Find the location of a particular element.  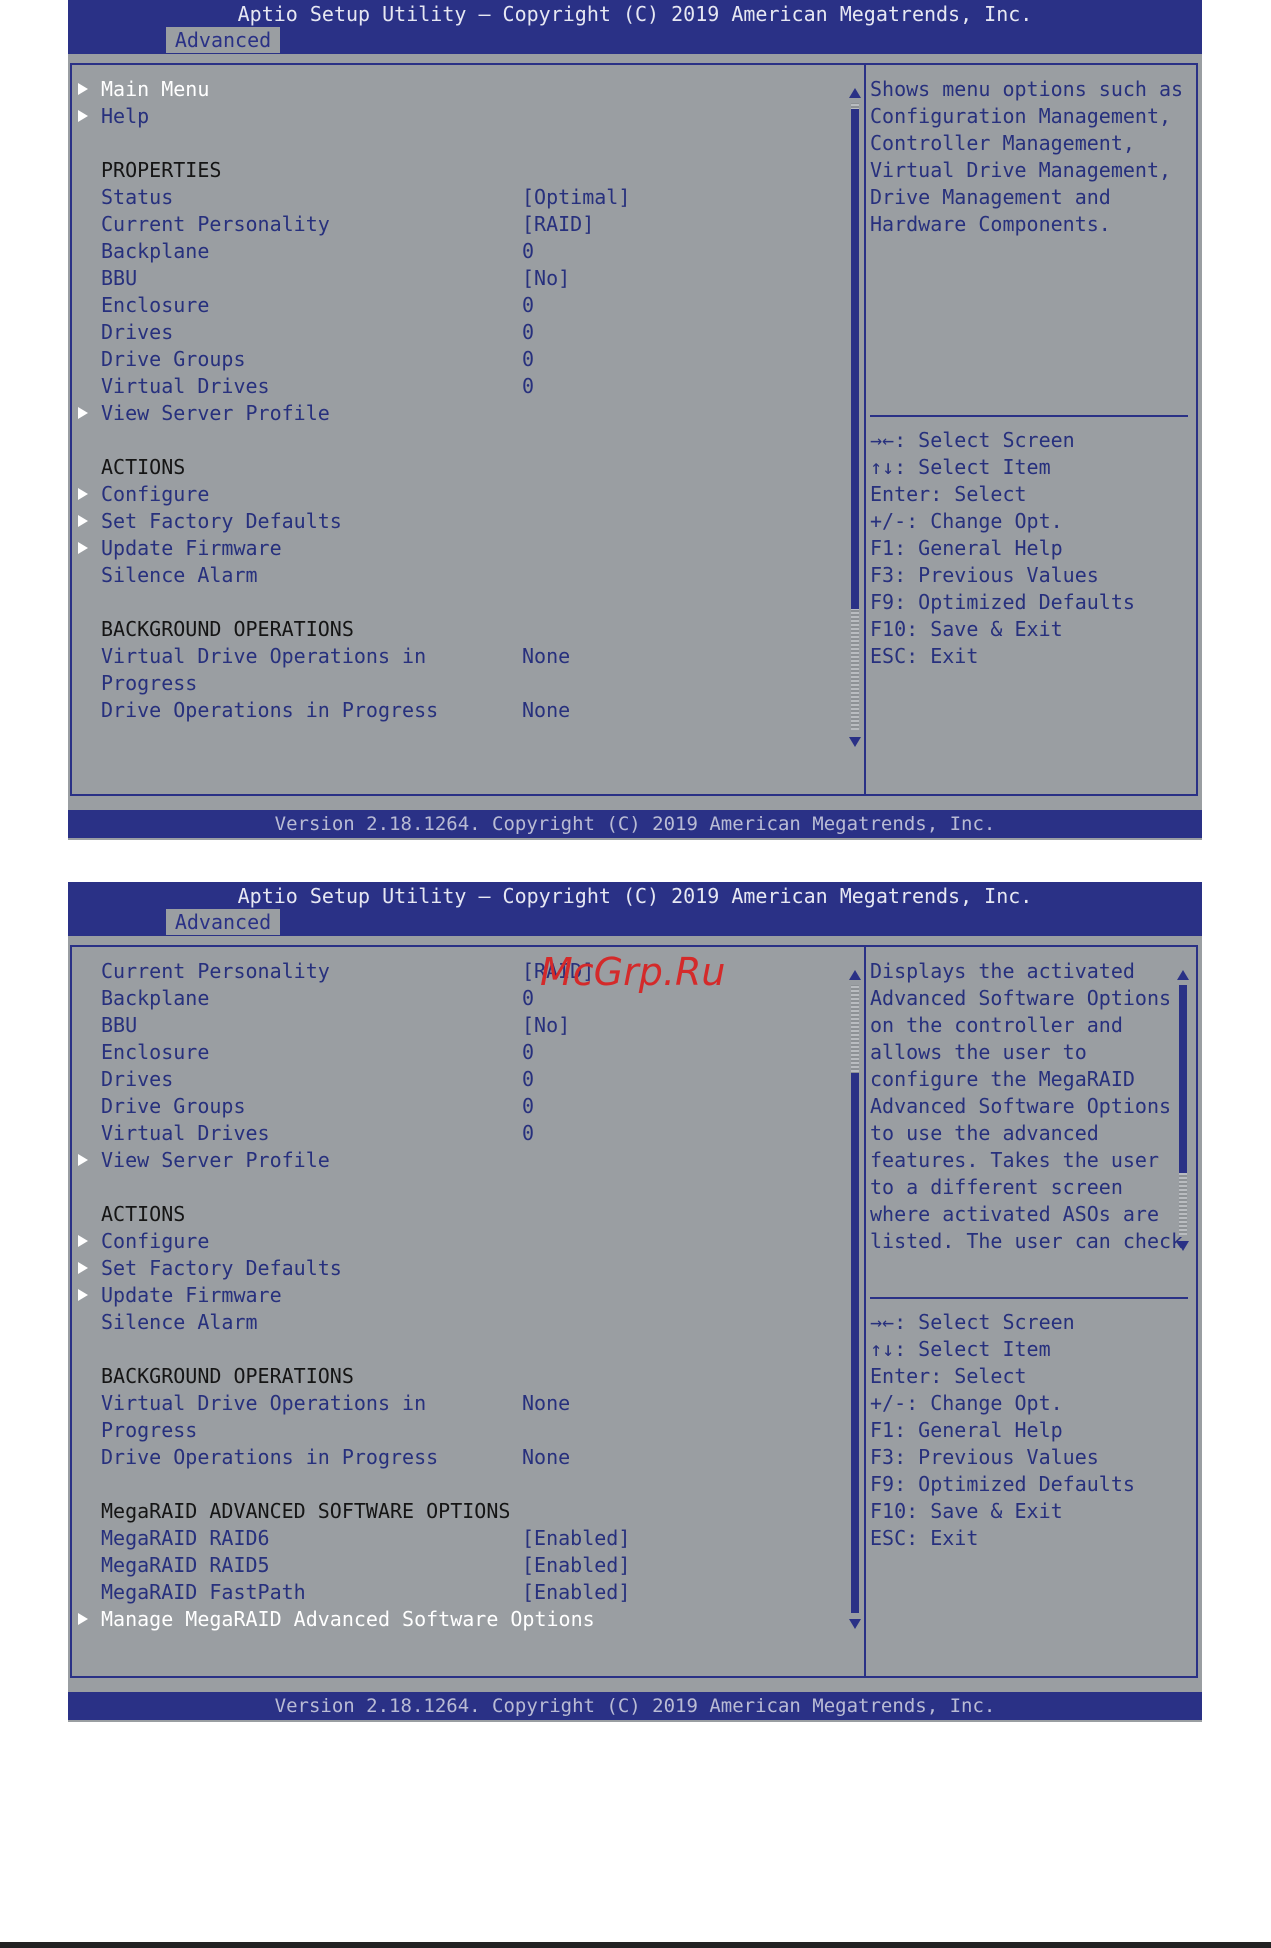

menu-item-help: Help is located at coordinates (125, 116).